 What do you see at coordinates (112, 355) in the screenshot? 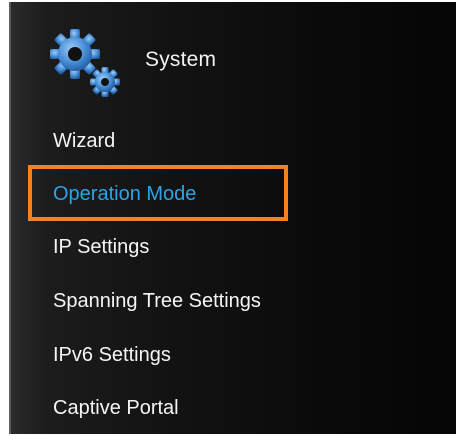
I see `menu-item-ipv6-settings: IPv6 Settings` at bounding box center [112, 355].